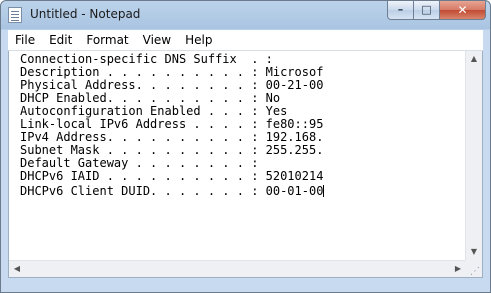  Describe the element at coordinates (474, 252) in the screenshot. I see `scroll-down-arrow-icon: ▼` at that location.